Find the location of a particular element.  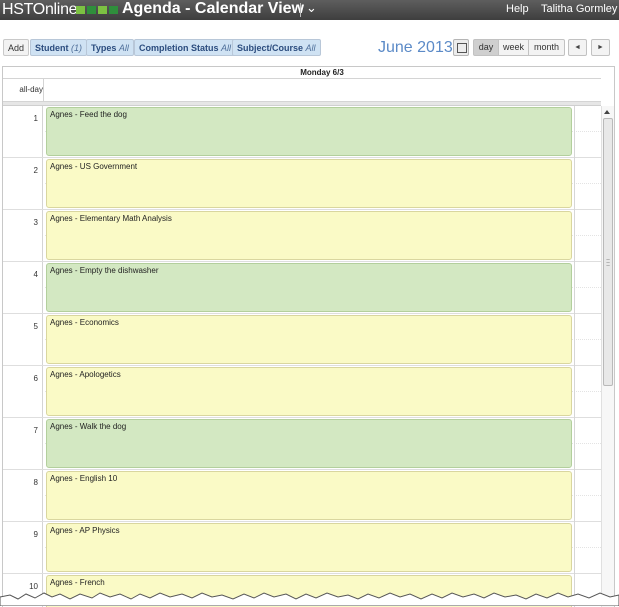

calendar-picker-icon is located at coordinates (461, 47).